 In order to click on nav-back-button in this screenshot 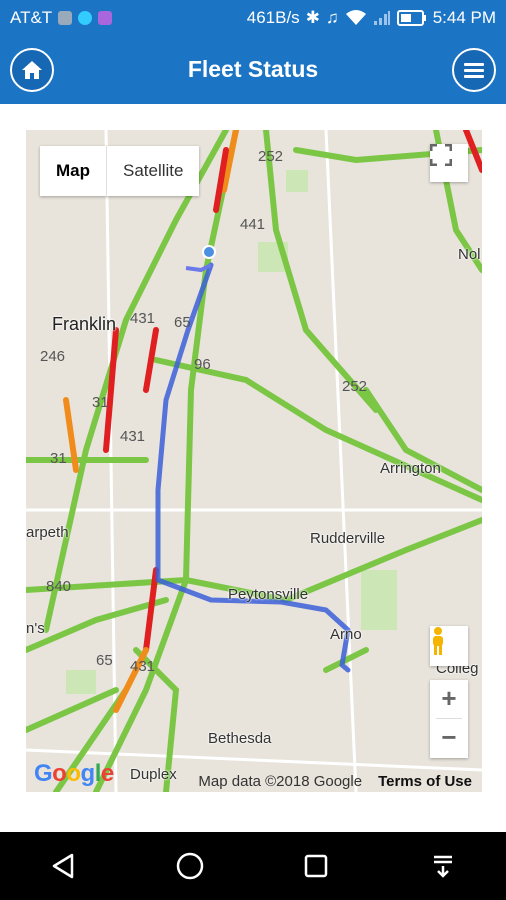, I will do `click(63, 866)`.